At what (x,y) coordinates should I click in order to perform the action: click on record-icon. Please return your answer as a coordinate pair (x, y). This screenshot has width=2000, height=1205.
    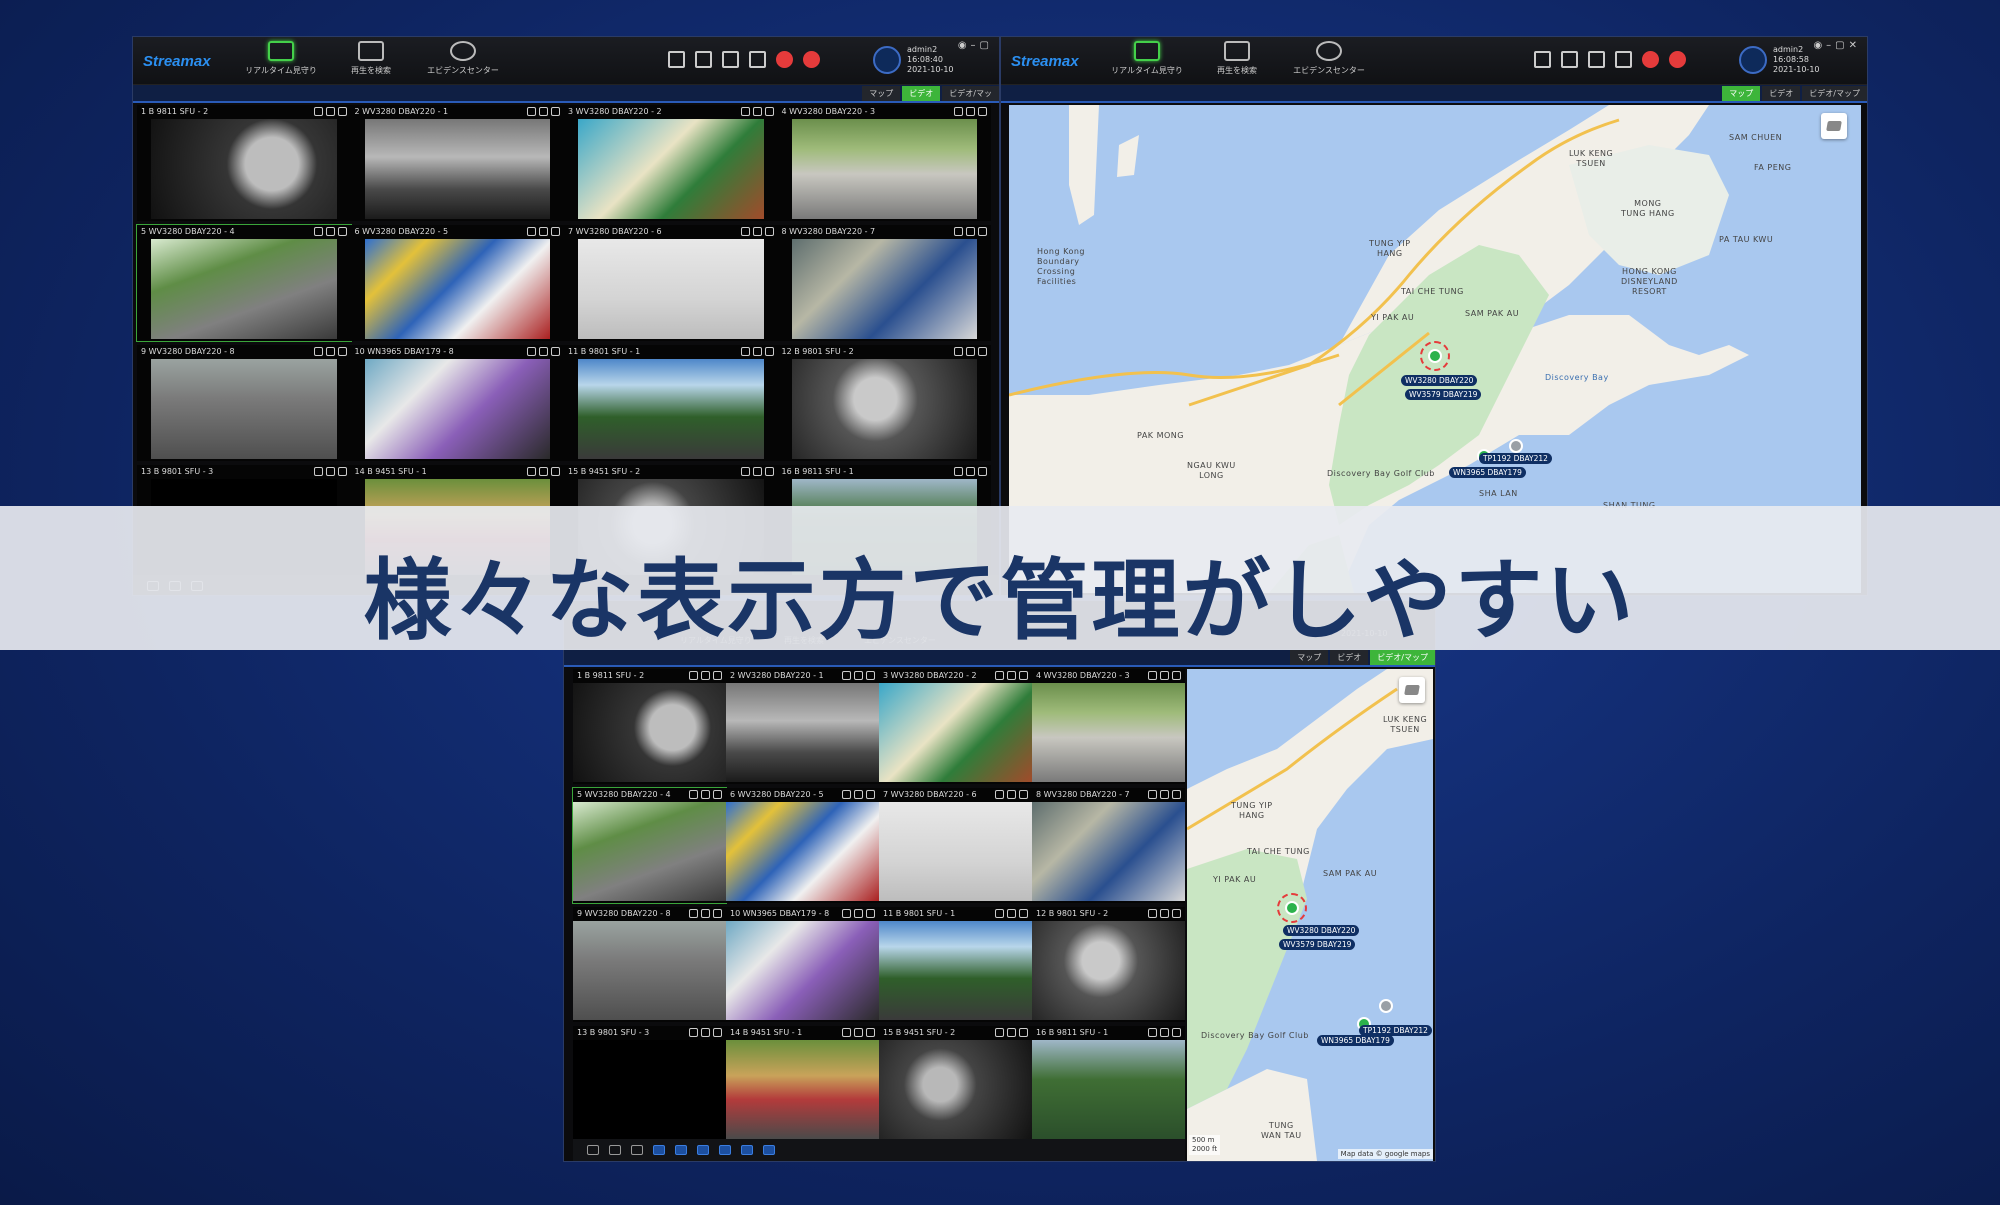
    Looking at the image, I should click on (637, 1150).